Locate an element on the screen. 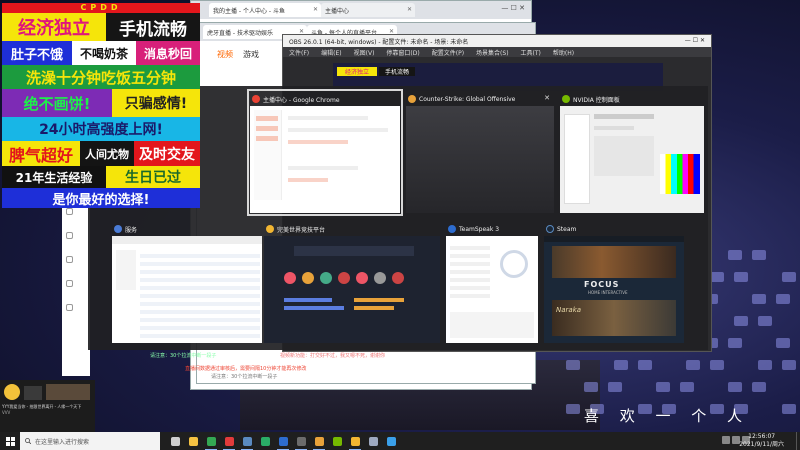 This screenshot has height=450, width=800. menu-tools: 工具(T) is located at coordinates (531, 52).